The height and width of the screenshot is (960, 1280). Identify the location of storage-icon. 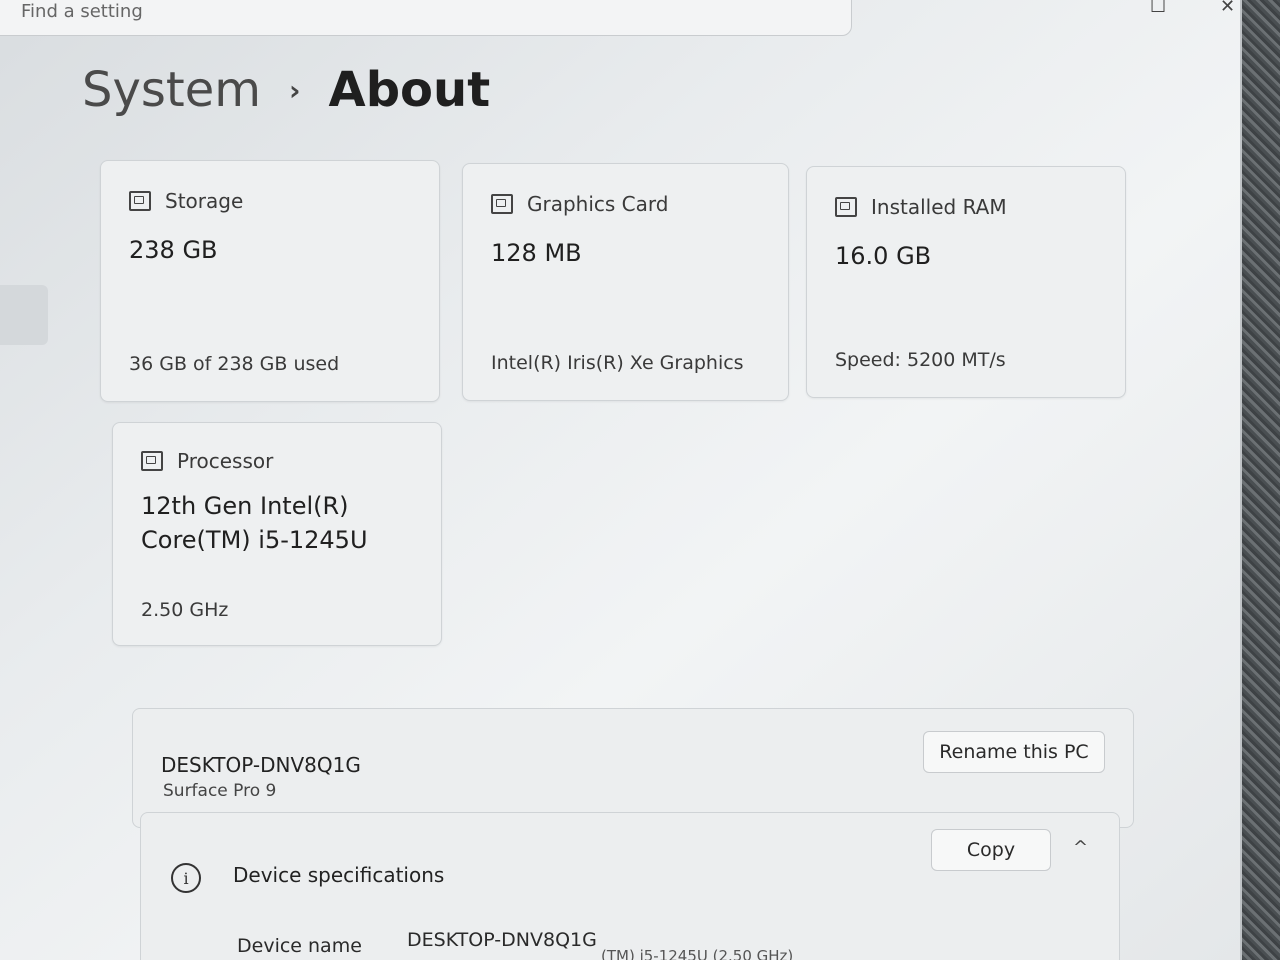
(140, 201).